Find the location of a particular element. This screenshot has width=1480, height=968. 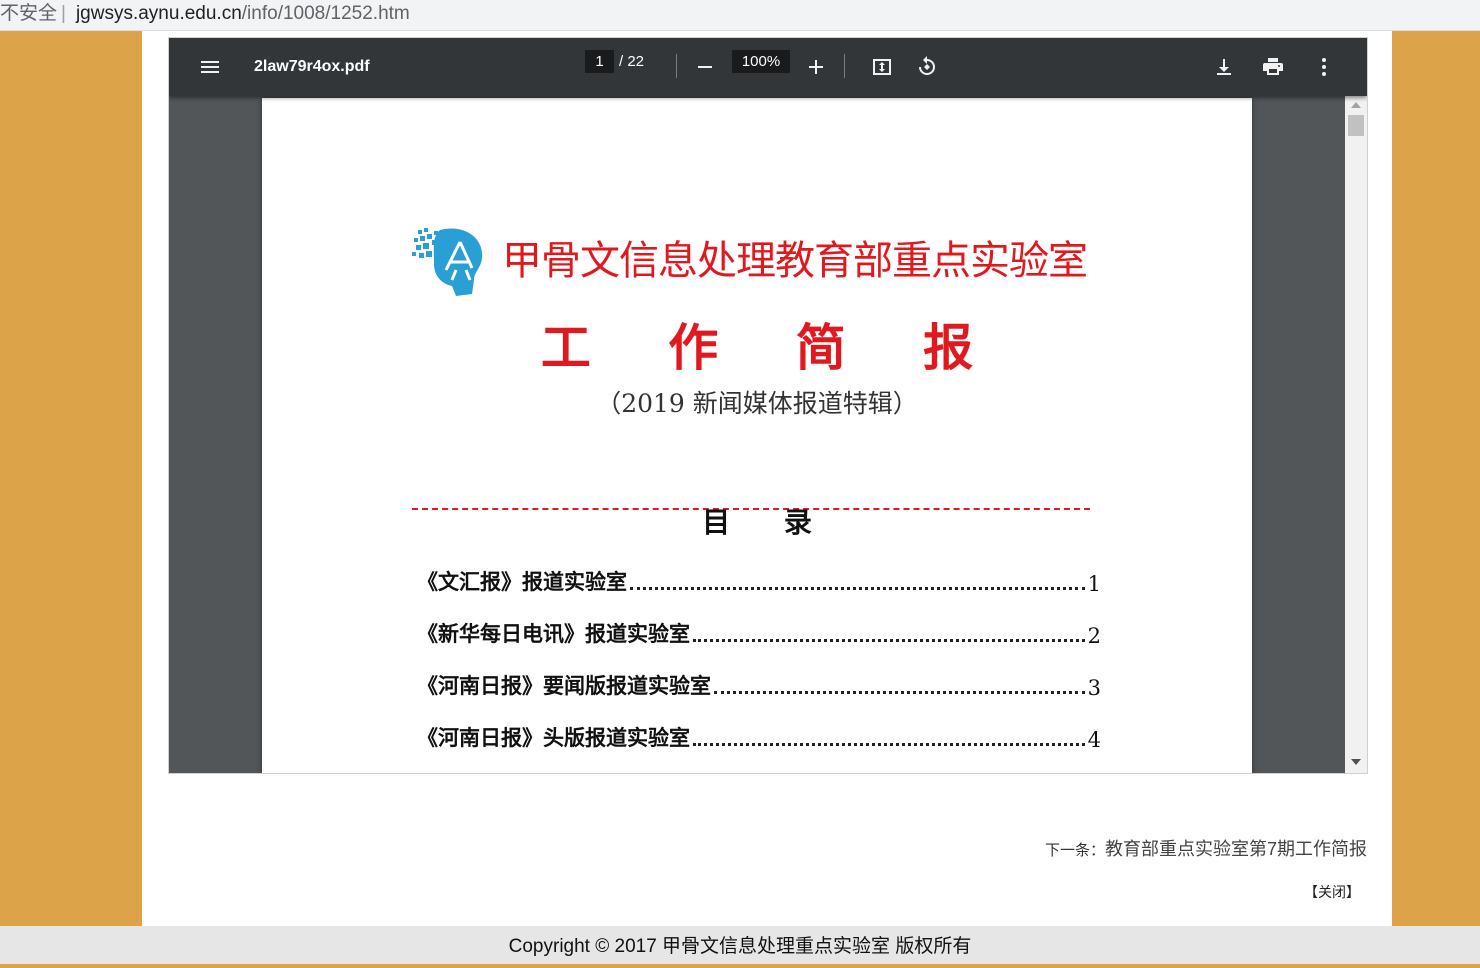

zoom-level-input: 100% is located at coordinates (761, 61).